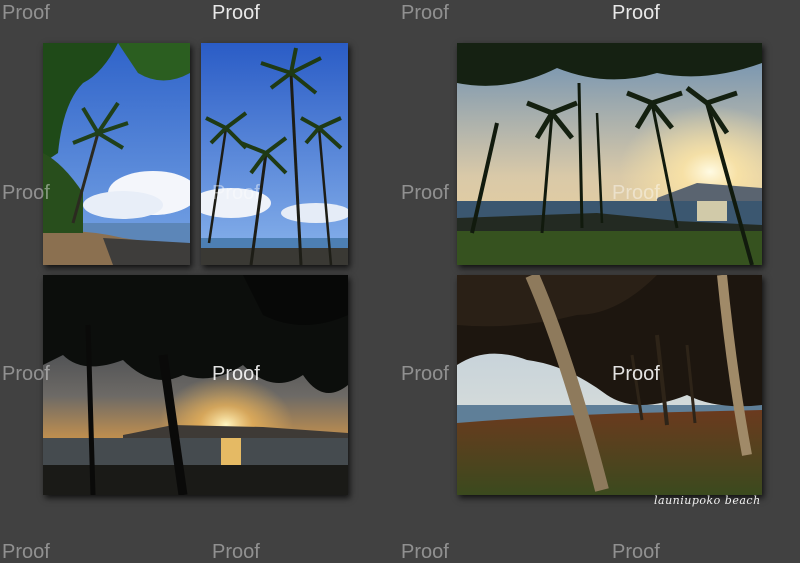 The image size is (800, 563). I want to click on watermark-proof-bottom-center-left: Proof, so click(236, 552).